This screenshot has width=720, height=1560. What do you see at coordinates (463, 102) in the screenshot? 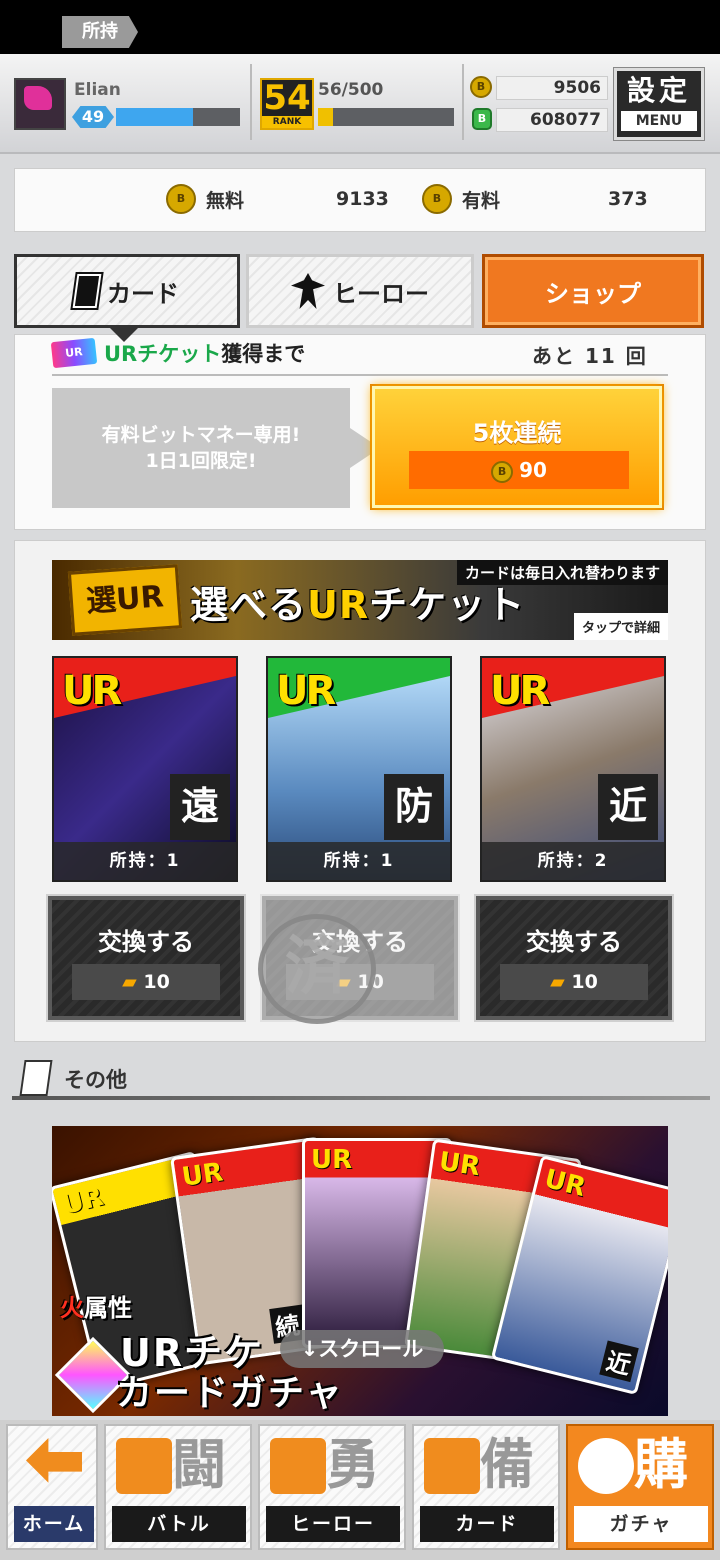
I see `header-divider` at bounding box center [463, 102].